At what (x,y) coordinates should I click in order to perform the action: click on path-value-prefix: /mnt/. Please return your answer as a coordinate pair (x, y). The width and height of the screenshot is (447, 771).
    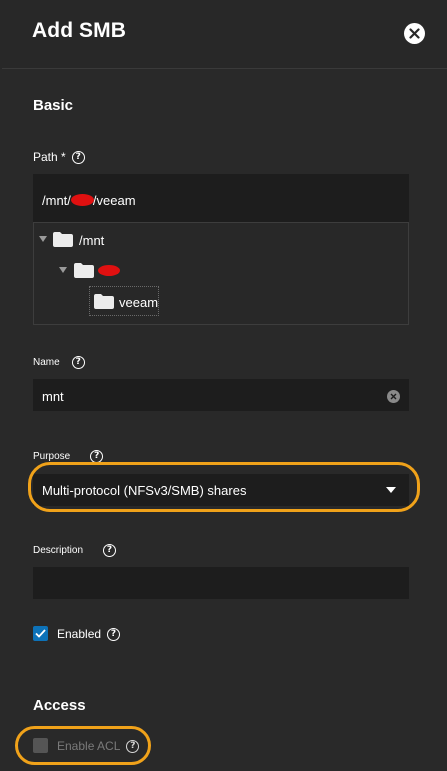
    Looking at the image, I should click on (56, 200).